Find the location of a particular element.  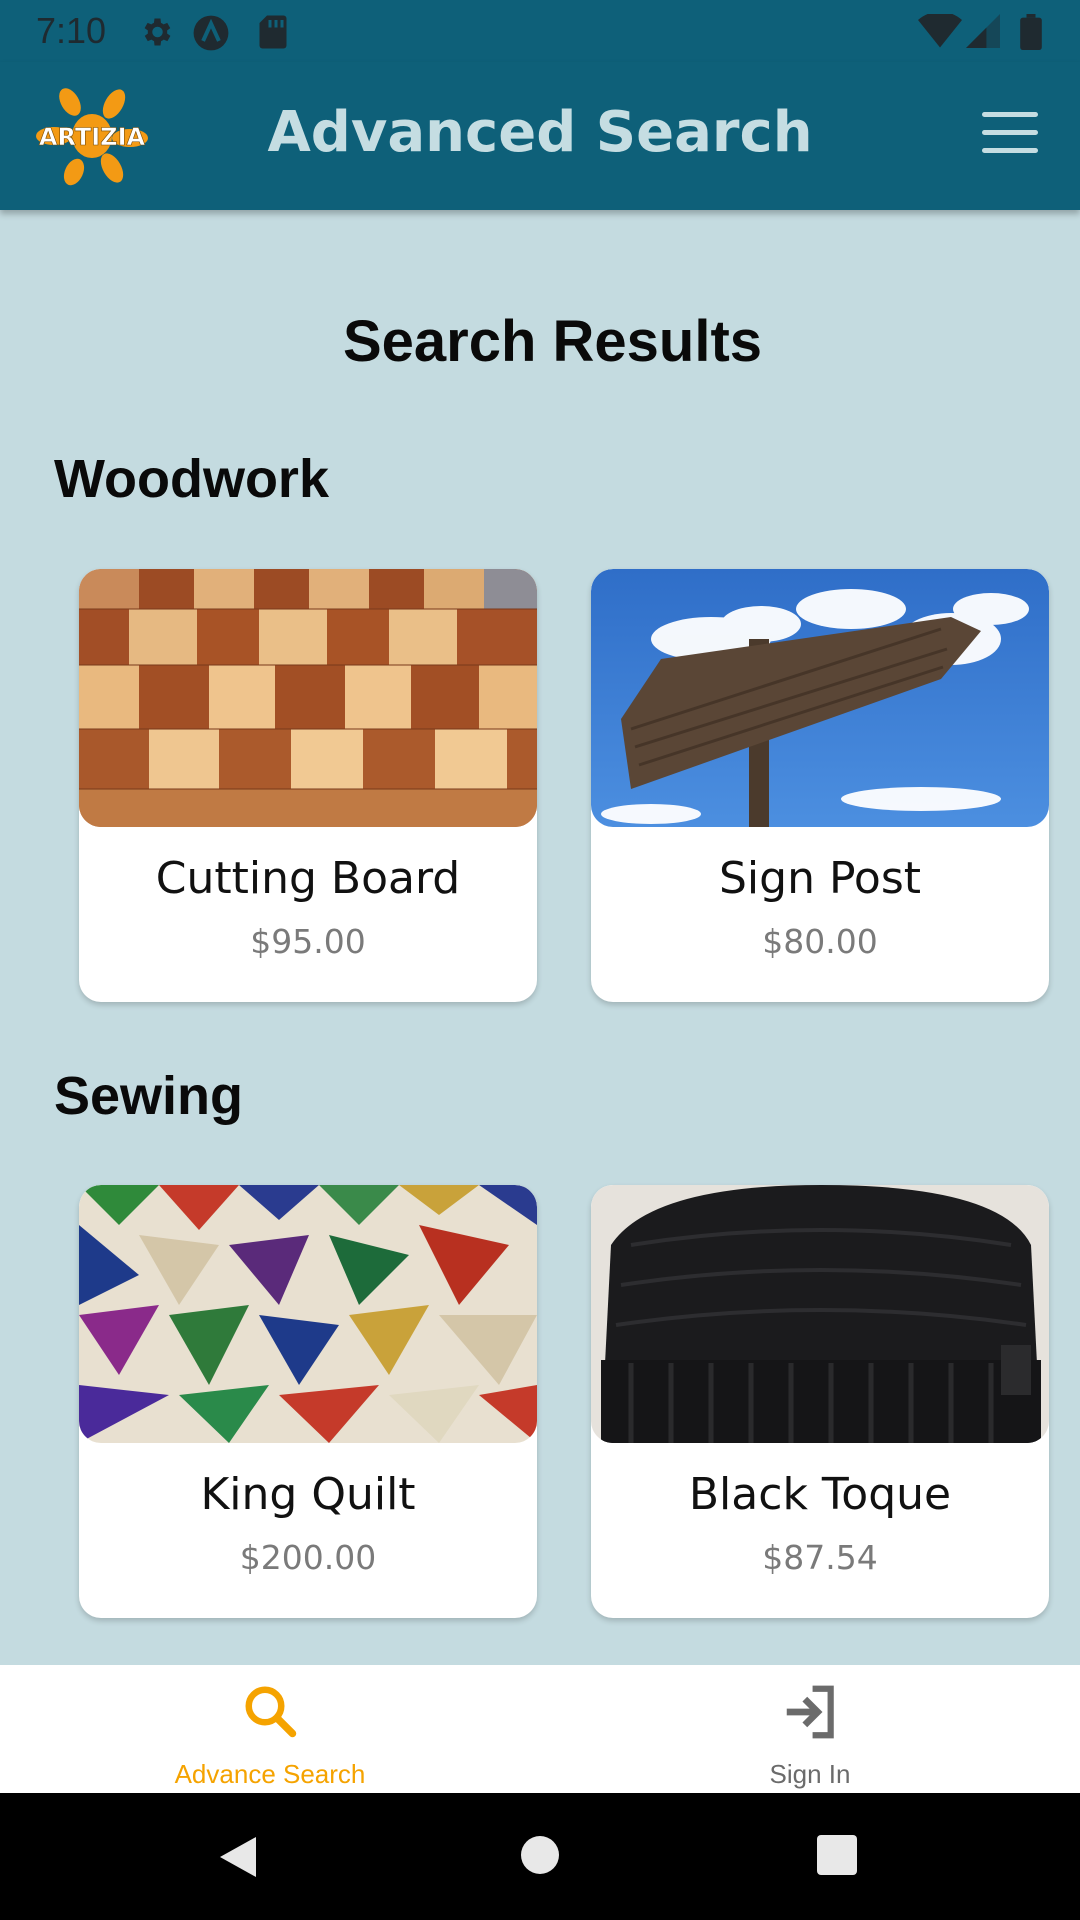

product-price: $80.00 is located at coordinates (820, 941).